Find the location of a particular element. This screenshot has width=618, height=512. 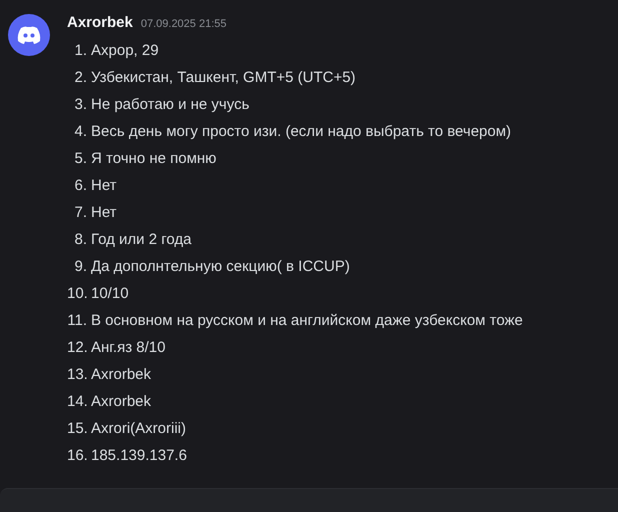

message-timestamp: 07.09.2025 21:55 is located at coordinates (183, 24).